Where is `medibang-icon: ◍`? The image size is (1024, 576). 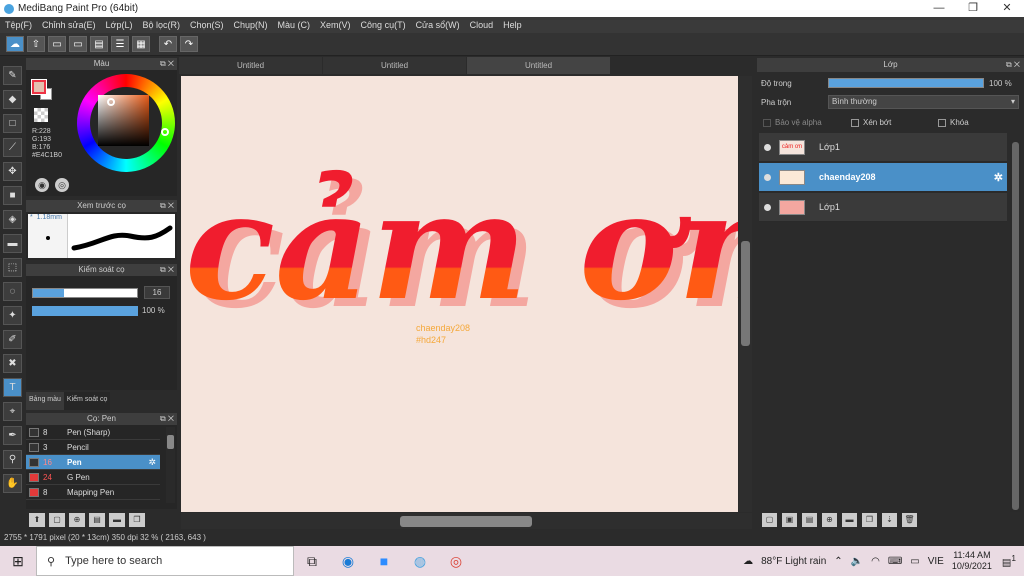
medibang-icon: ◍ is located at coordinates (420, 561).